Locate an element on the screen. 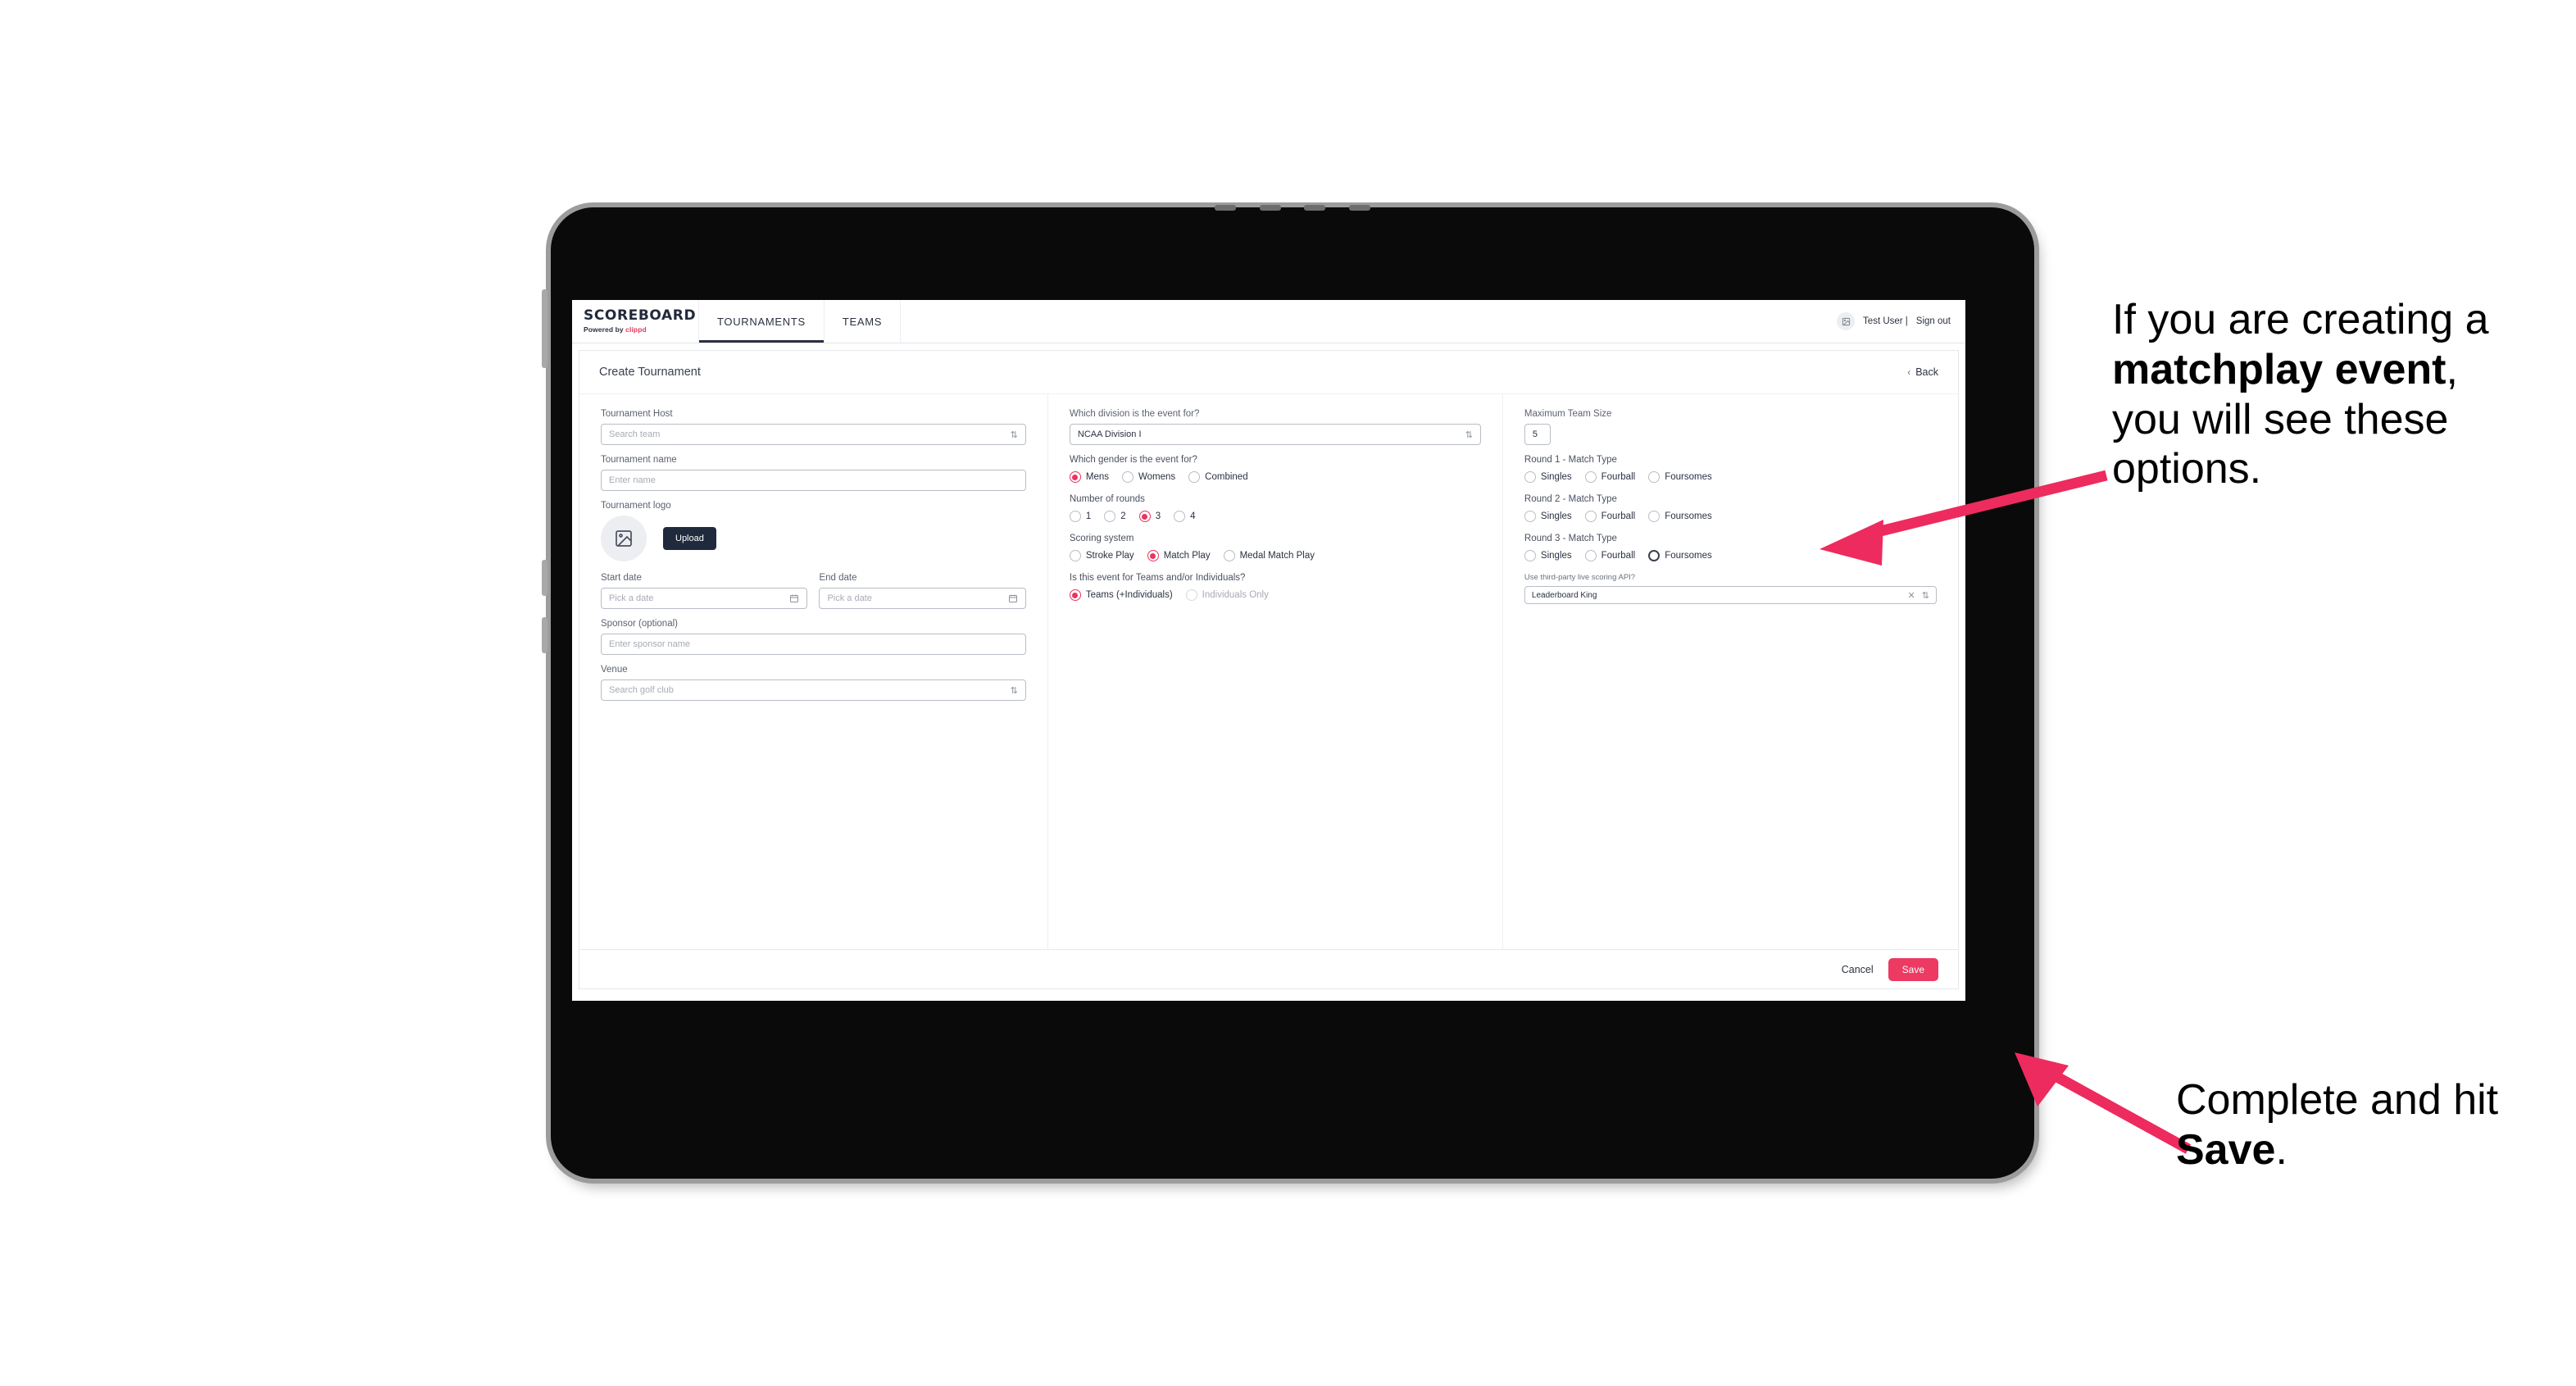 This screenshot has height=1386, width=2576. radio-scoring-medal-match-play: Medal Match Play is located at coordinates (1269, 555).